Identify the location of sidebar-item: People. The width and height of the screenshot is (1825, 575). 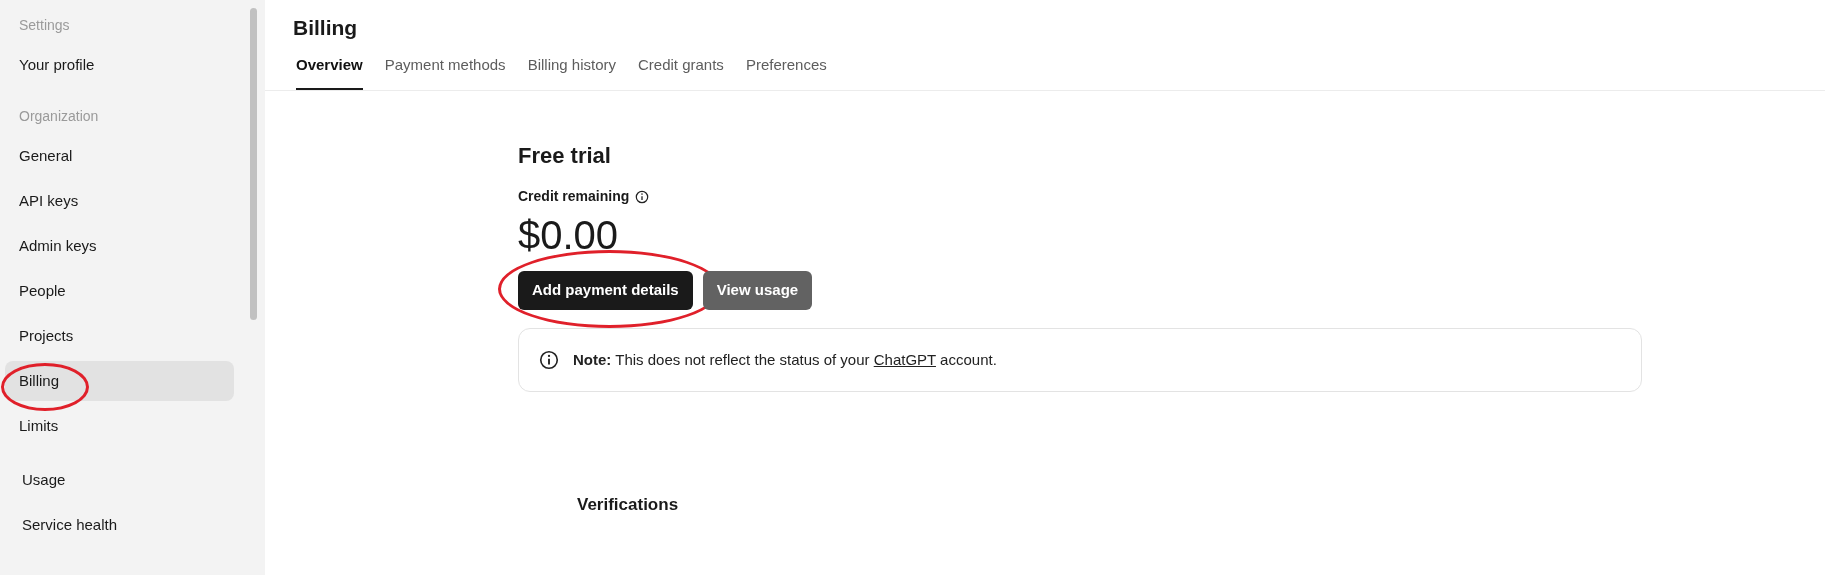
(119, 291).